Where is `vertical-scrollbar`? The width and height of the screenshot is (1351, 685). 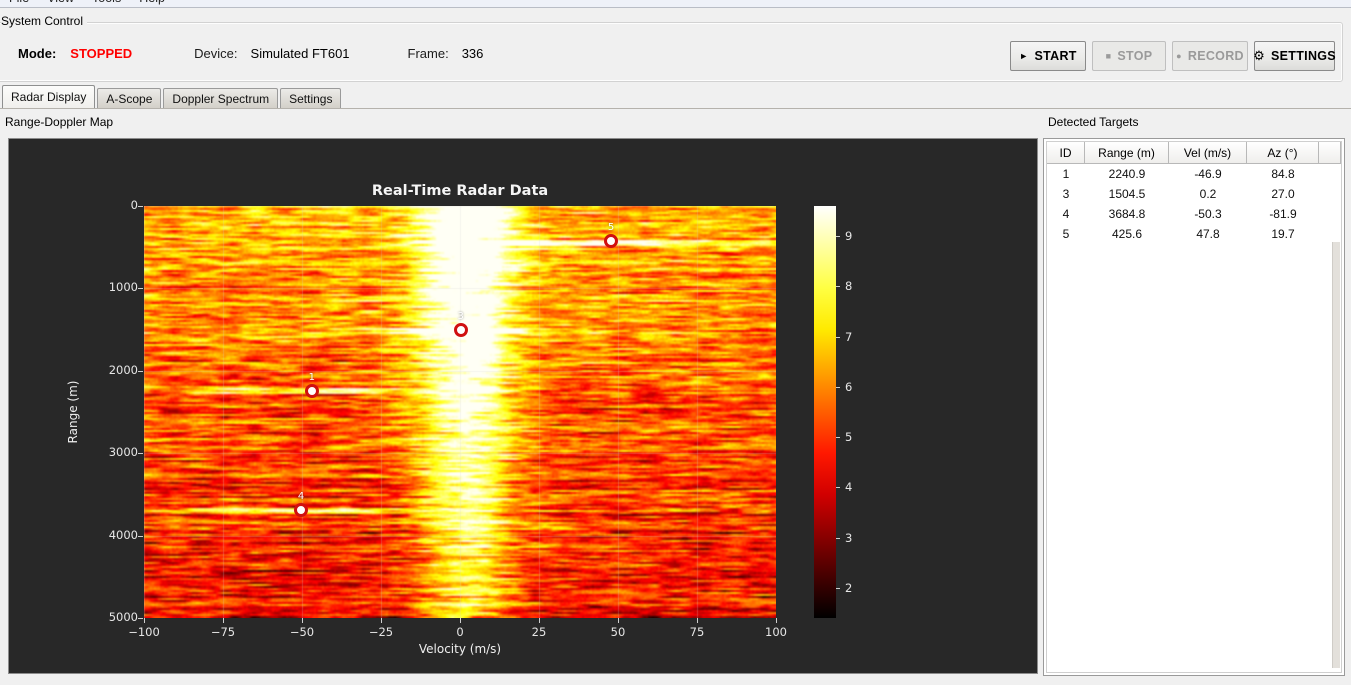
vertical-scrollbar is located at coordinates (1336, 455).